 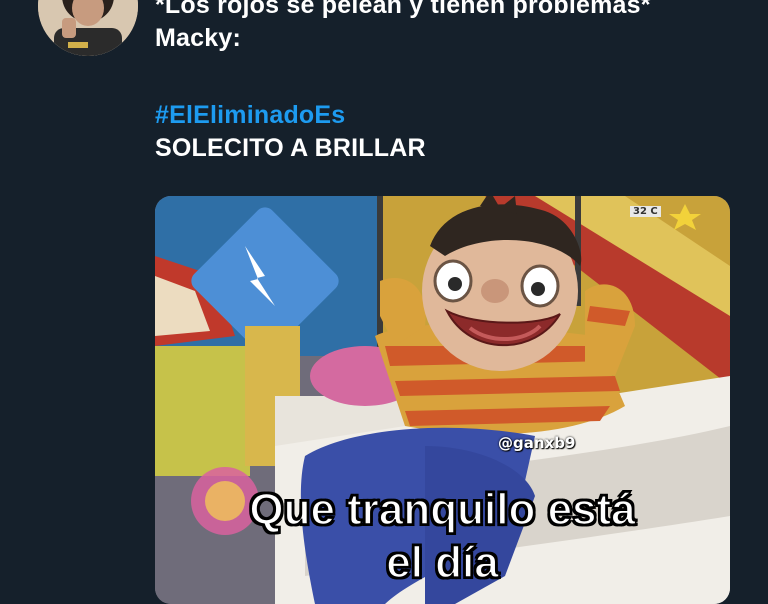 I want to click on hashtag-link: #ElEliminadoEs, so click(x=455, y=115).